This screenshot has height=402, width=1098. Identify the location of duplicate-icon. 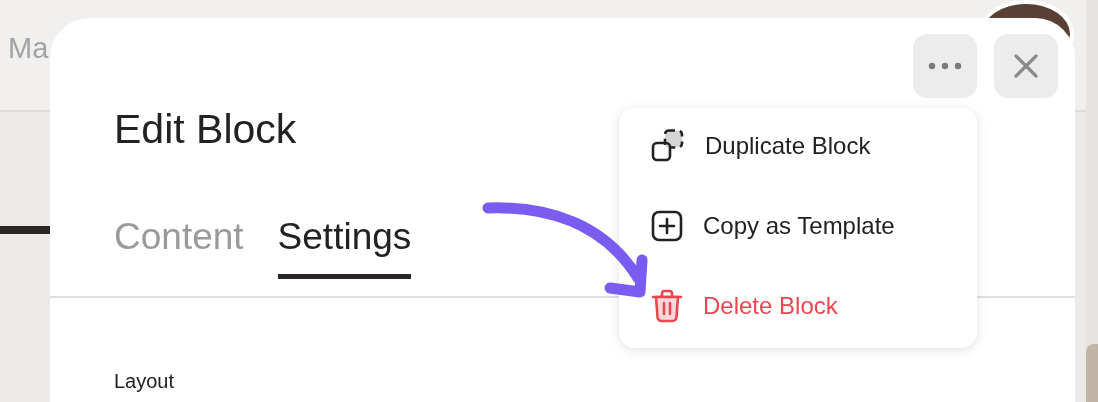
(668, 146).